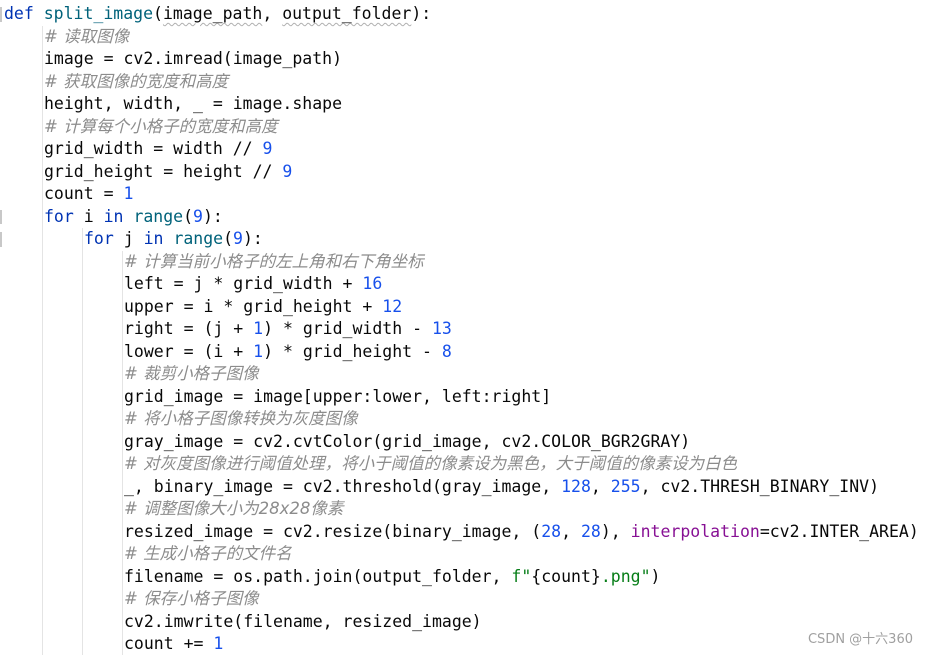 This screenshot has height=655, width=927. I want to click on code-line: lower = (i + 1) * grid_height - 8, so click(288, 352).